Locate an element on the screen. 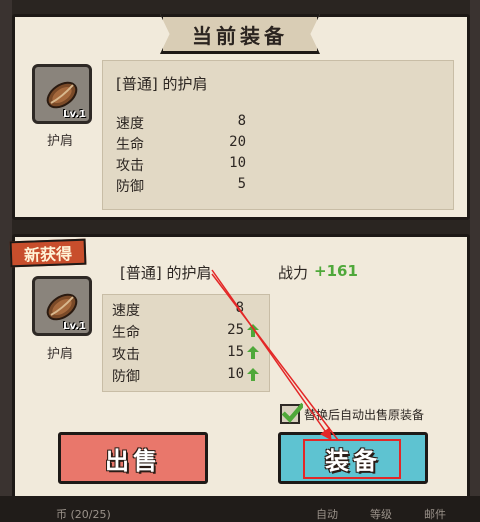 The height and width of the screenshot is (522, 480). sell-button-label: 出售 is located at coordinates (133, 460).